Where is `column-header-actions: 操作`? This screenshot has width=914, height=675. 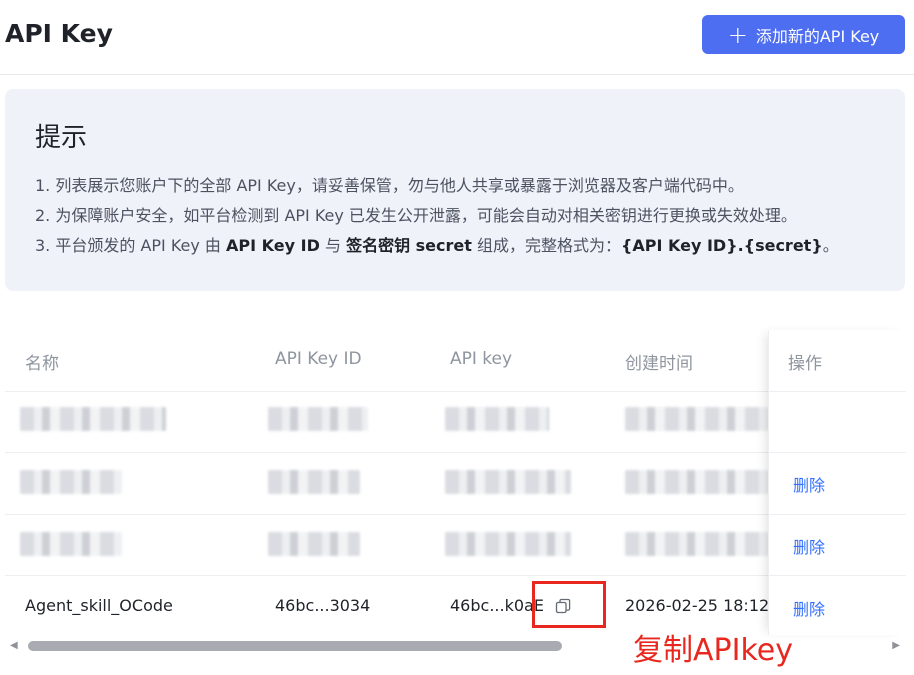
column-header-actions: 操作 is located at coordinates (805, 364).